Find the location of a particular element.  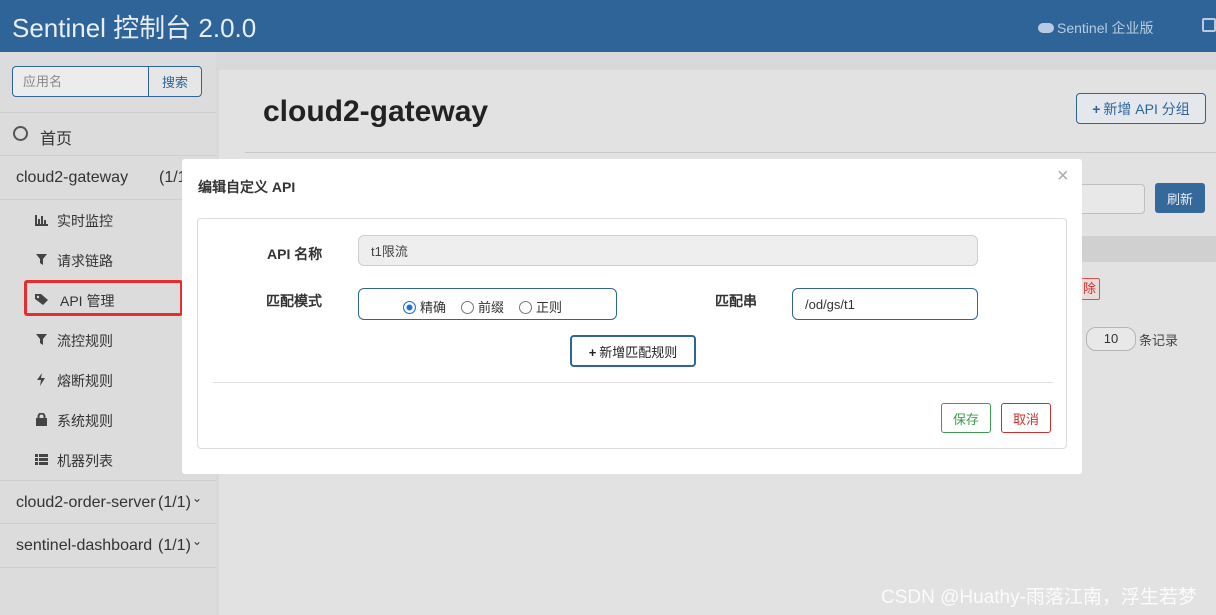

radio-regex: 正则 is located at coordinates (540, 306).